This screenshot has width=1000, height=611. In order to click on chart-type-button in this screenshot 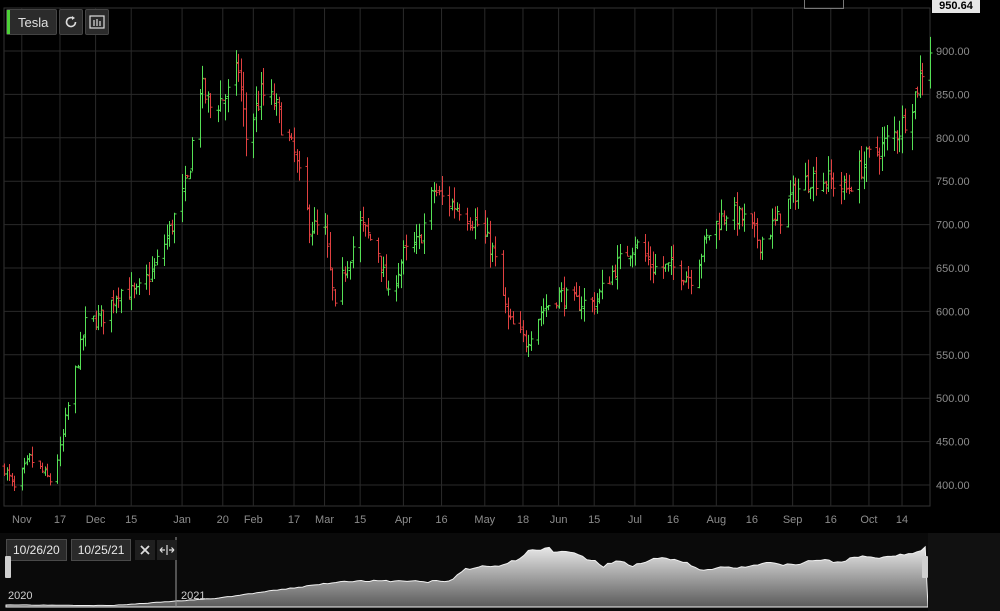, I will do `click(97, 22)`.